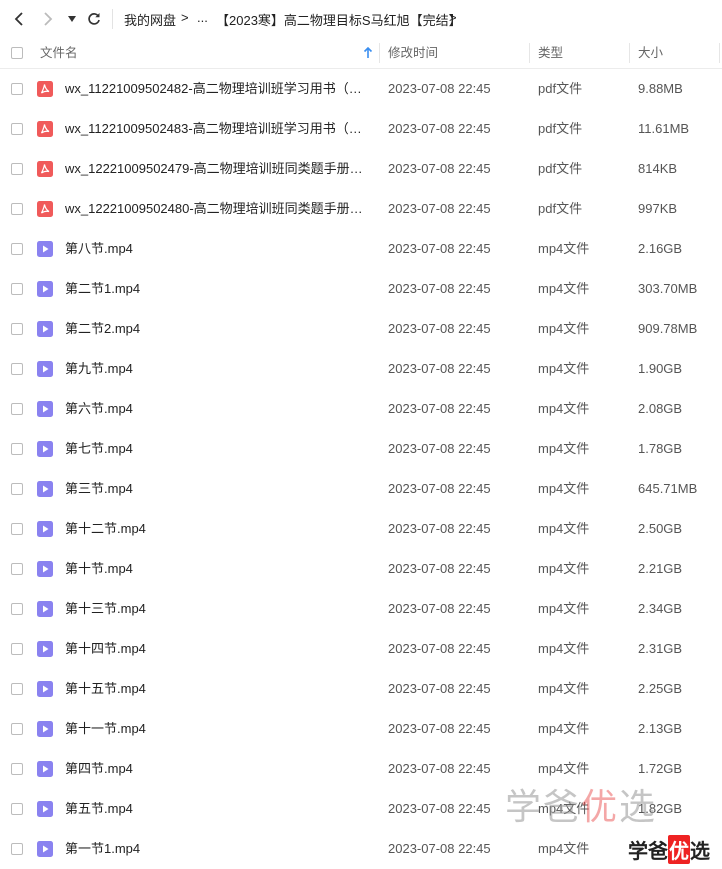  Describe the element at coordinates (150, 19) in the screenshot. I see `breadcrumb-root: 我的网盘` at that location.